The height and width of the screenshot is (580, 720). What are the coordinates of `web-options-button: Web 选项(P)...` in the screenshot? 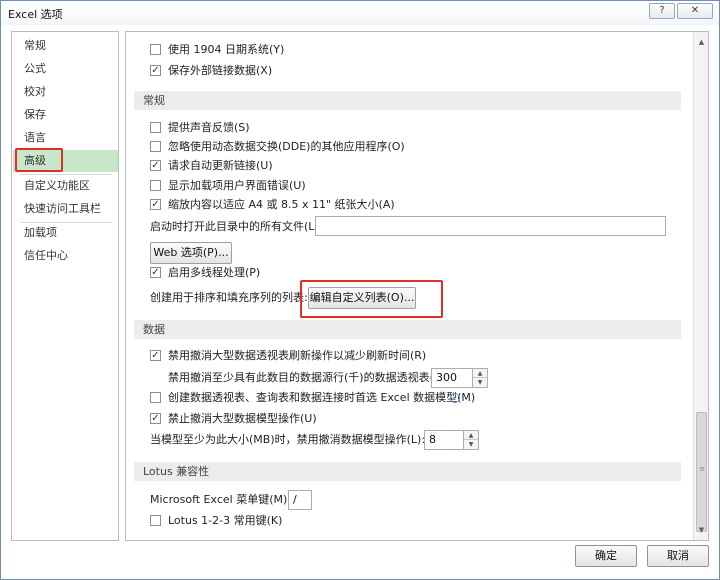 It's located at (191, 253).